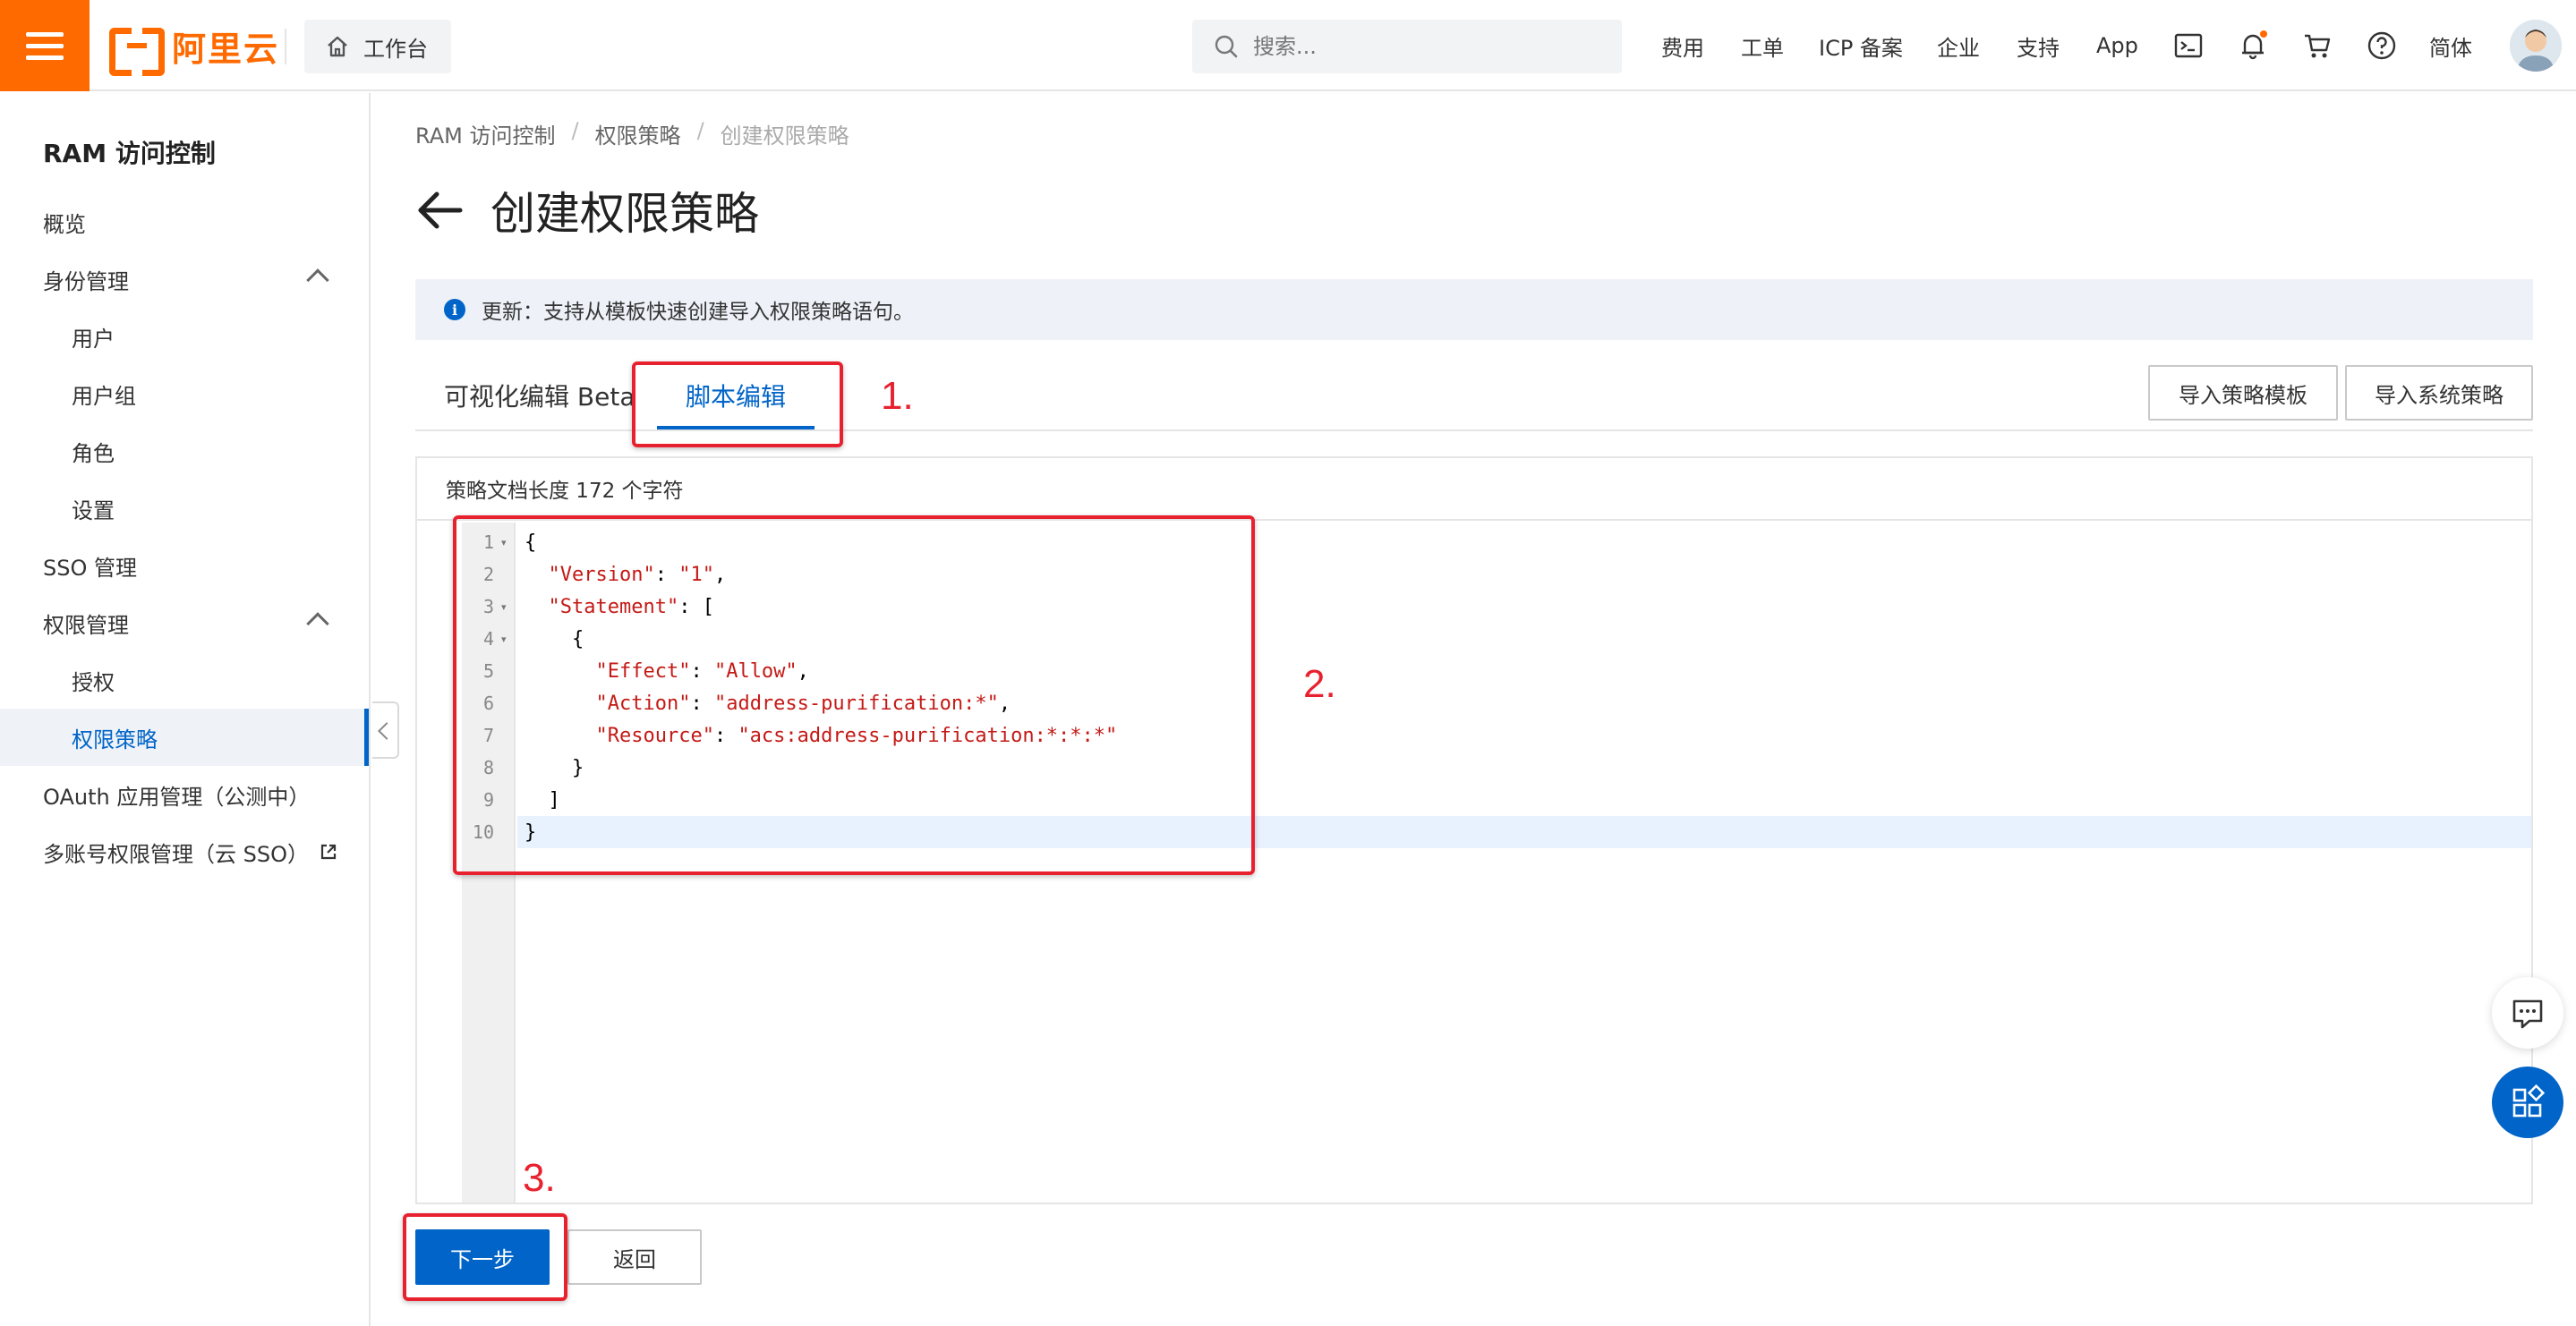 This screenshot has width=2576, height=1326. What do you see at coordinates (184, 680) in the screenshot?
I see `sidebar-item-grants: 授权` at bounding box center [184, 680].